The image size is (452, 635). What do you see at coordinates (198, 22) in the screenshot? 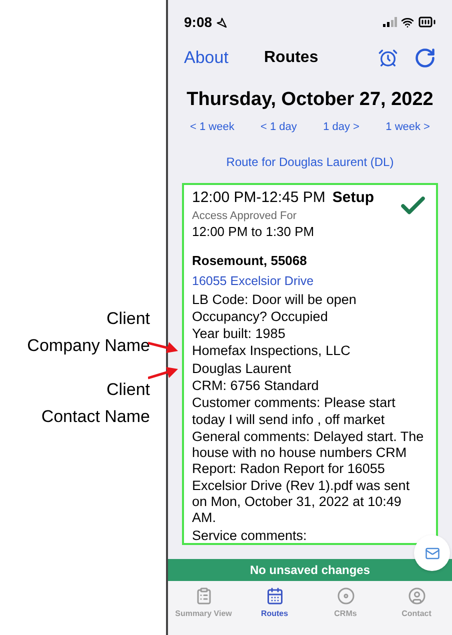
I see `status-time: 9:08` at bounding box center [198, 22].